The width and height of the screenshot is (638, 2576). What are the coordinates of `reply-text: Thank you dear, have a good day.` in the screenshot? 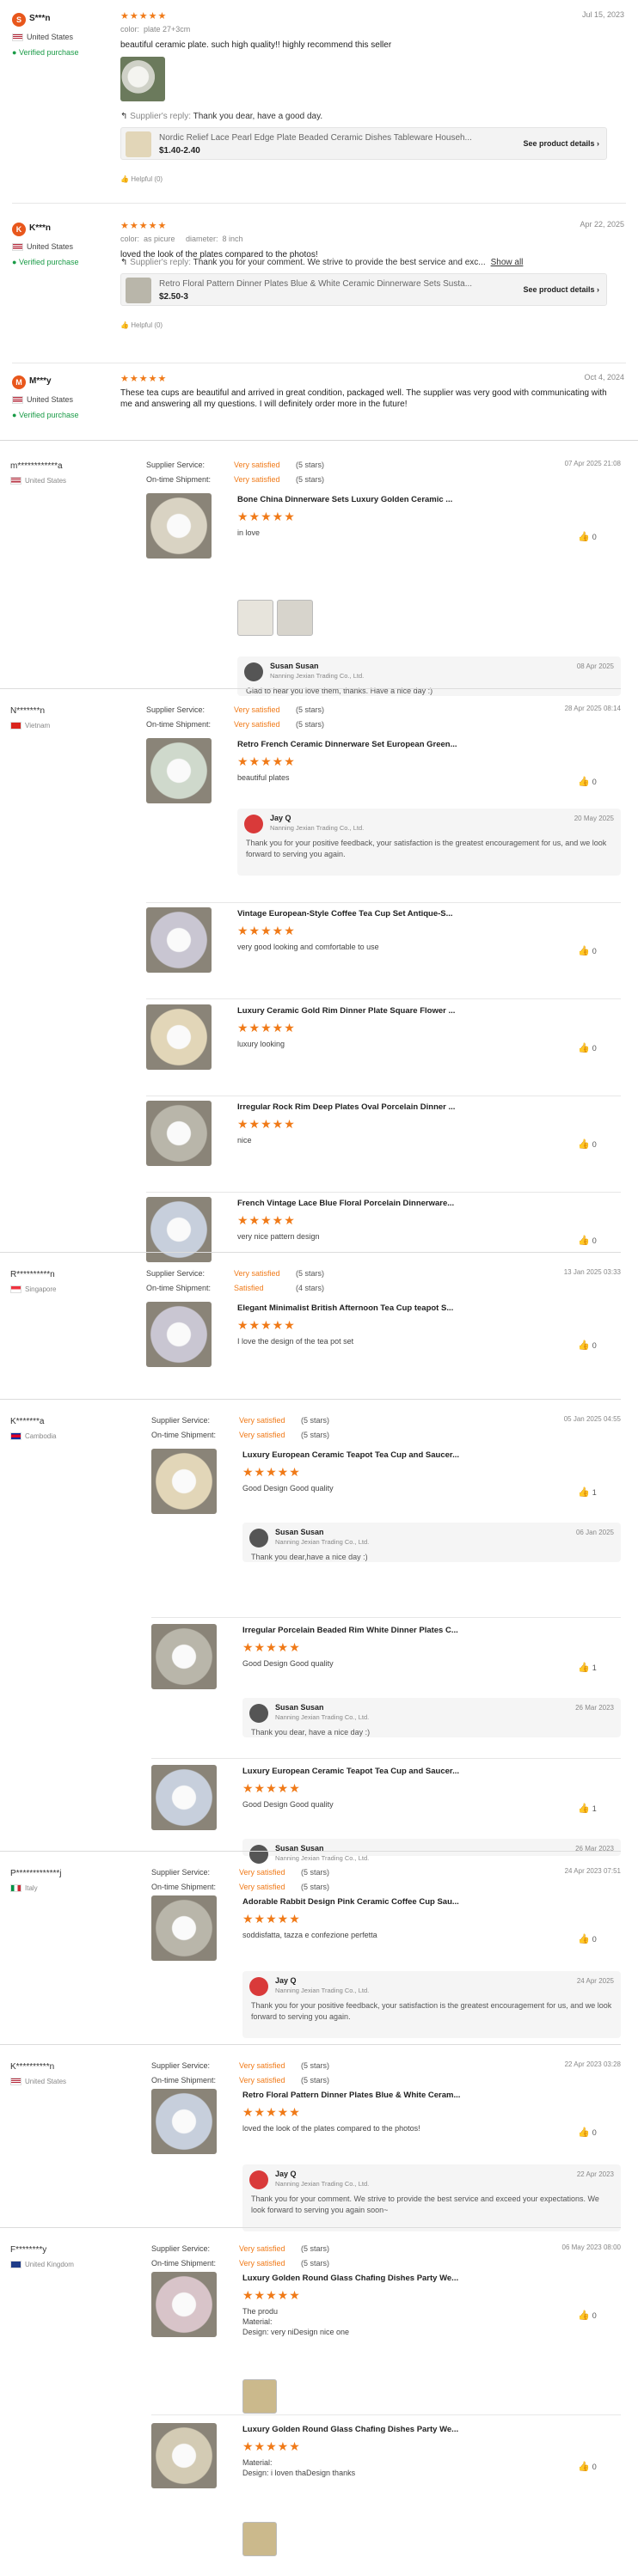 It's located at (258, 116).